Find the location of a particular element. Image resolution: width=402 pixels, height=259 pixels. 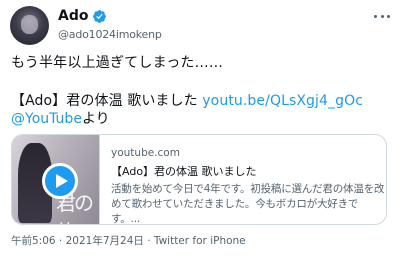

tweet-date: 2021年7月24日 is located at coordinates (105, 241).